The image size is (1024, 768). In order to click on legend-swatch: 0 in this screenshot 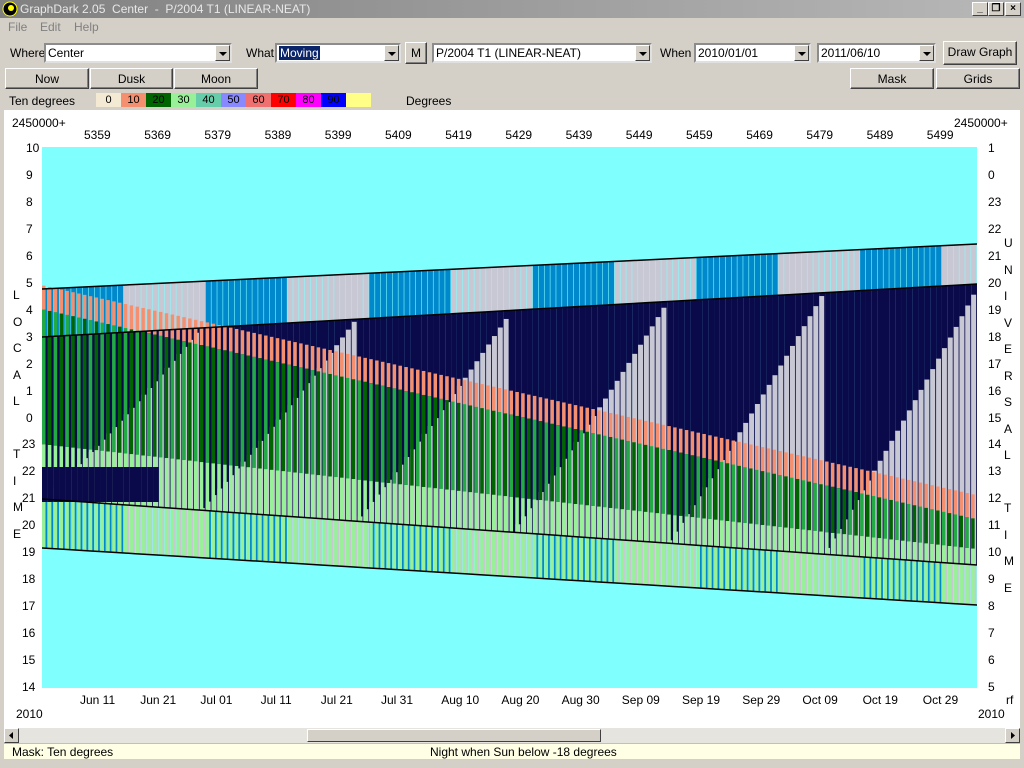, I will do `click(108, 100)`.